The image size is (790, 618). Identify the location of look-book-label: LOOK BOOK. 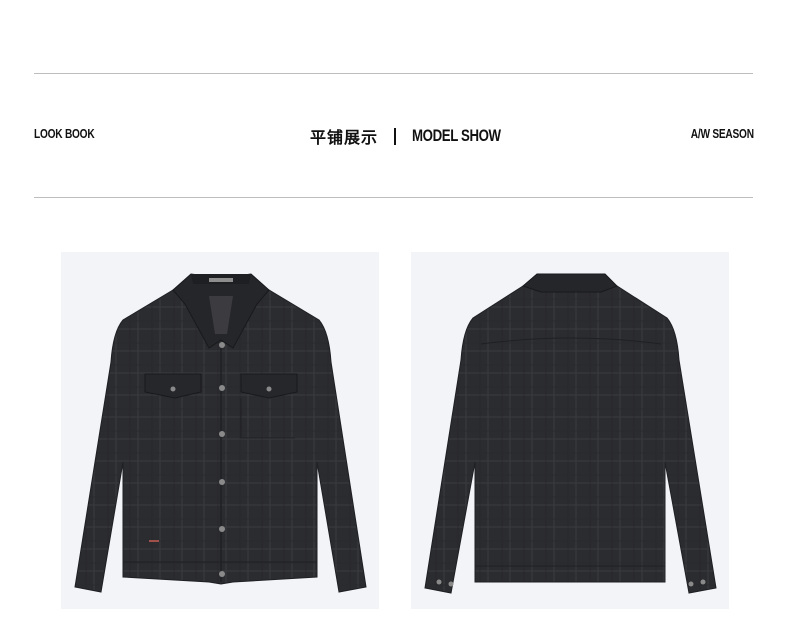
(64, 133).